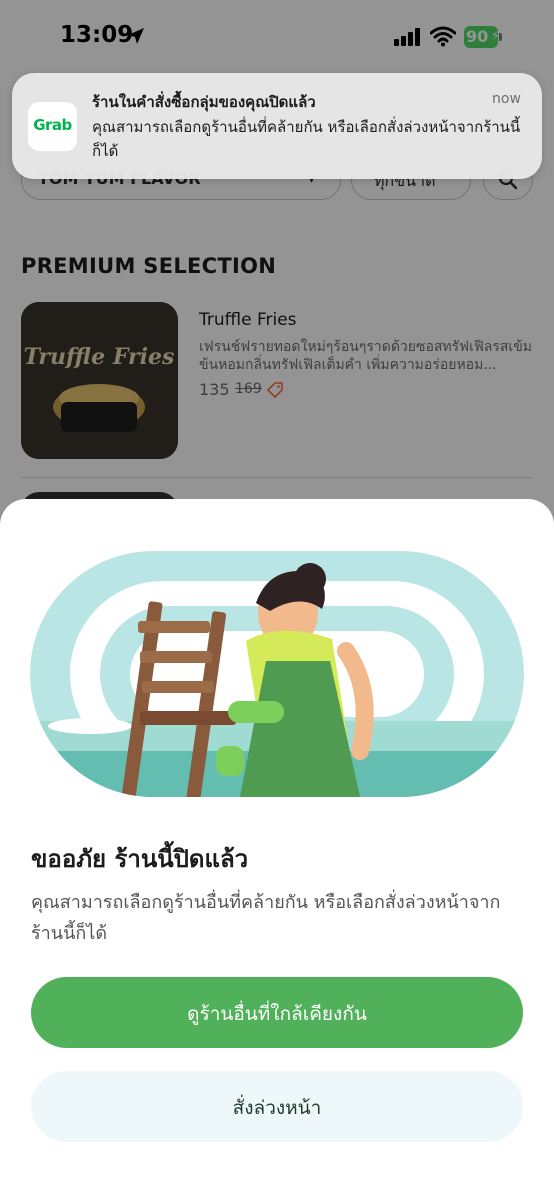 The image size is (554, 1200). What do you see at coordinates (140, 859) in the screenshot?
I see `sheet-title: ขออภัย ร้านนี้ปิดแล้ว` at bounding box center [140, 859].